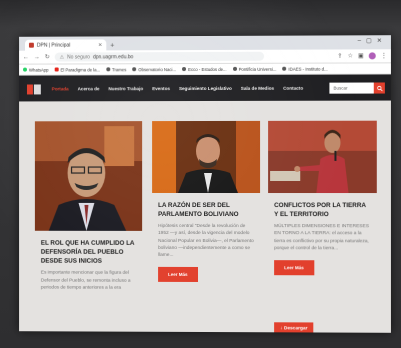 The height and width of the screenshot is (348, 401). I want to click on url-field: ⚠ No seguro dpn.uagrm.edu.bo, so click(159, 57).